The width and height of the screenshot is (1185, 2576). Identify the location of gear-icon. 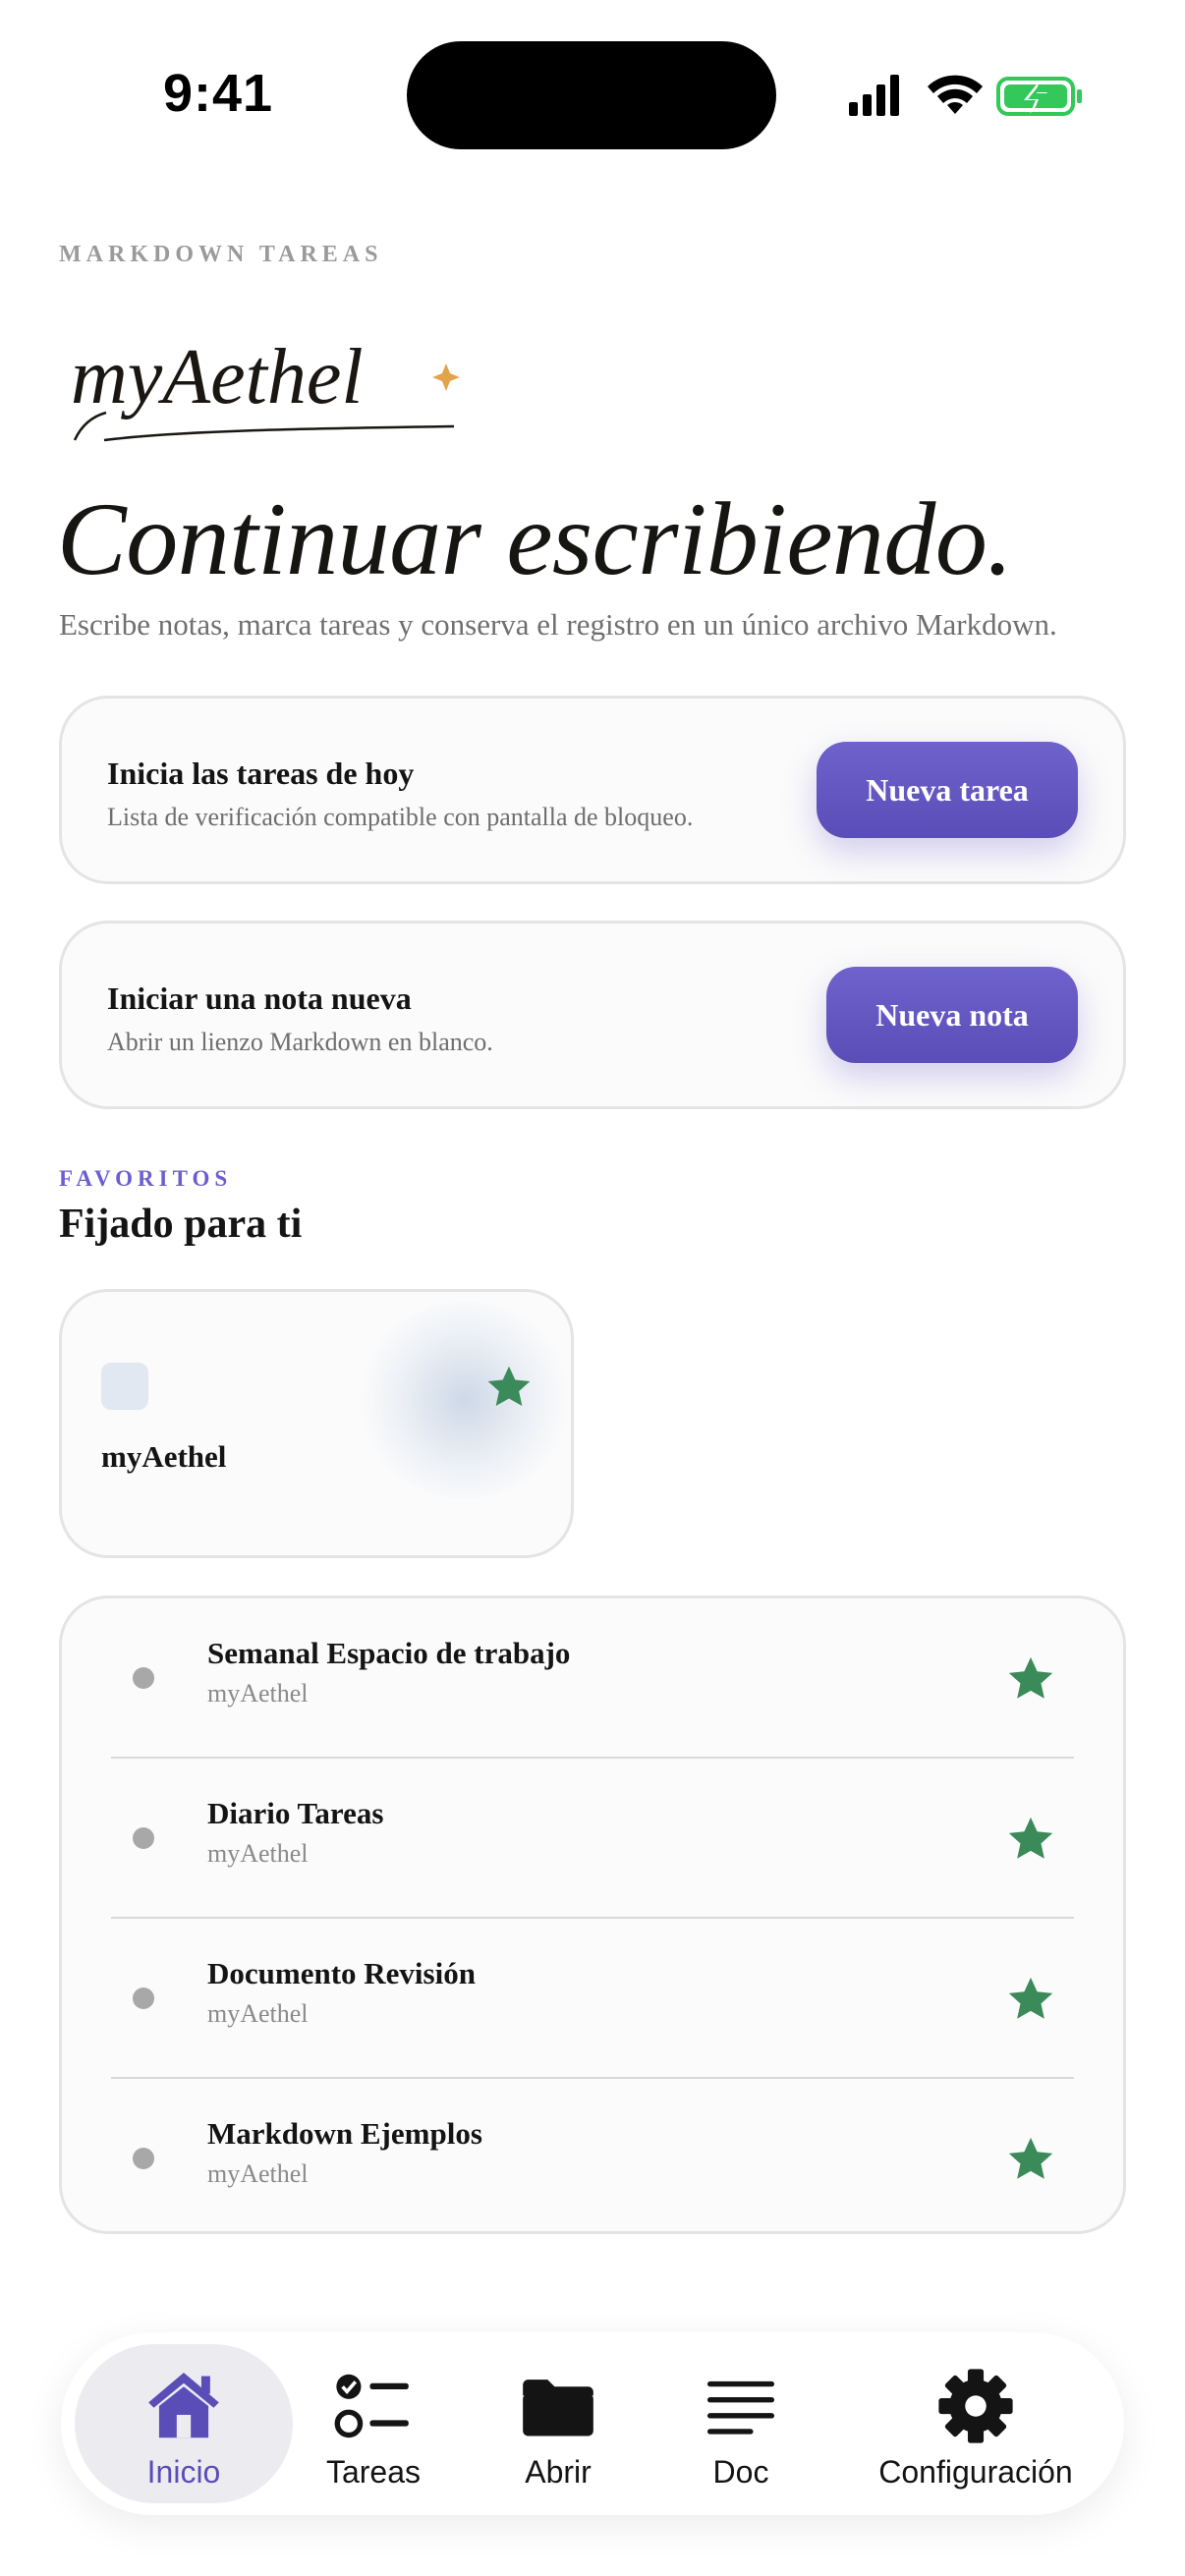
(976, 2406).